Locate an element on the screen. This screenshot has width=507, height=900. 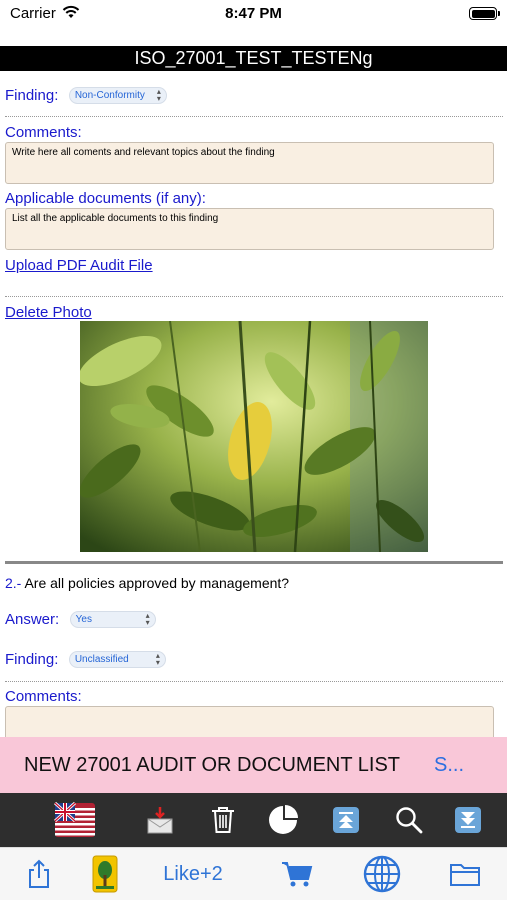
question-text: Are all policies approved by management? is located at coordinates (157, 583).